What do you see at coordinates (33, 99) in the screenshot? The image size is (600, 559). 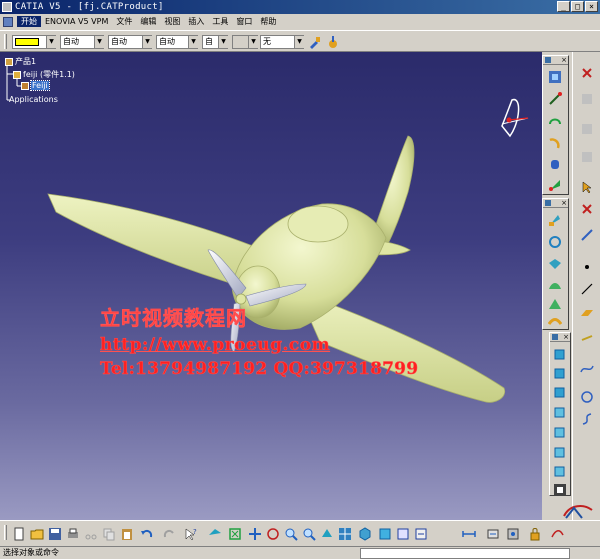 I see `tree-node-applications: Applications` at bounding box center [33, 99].